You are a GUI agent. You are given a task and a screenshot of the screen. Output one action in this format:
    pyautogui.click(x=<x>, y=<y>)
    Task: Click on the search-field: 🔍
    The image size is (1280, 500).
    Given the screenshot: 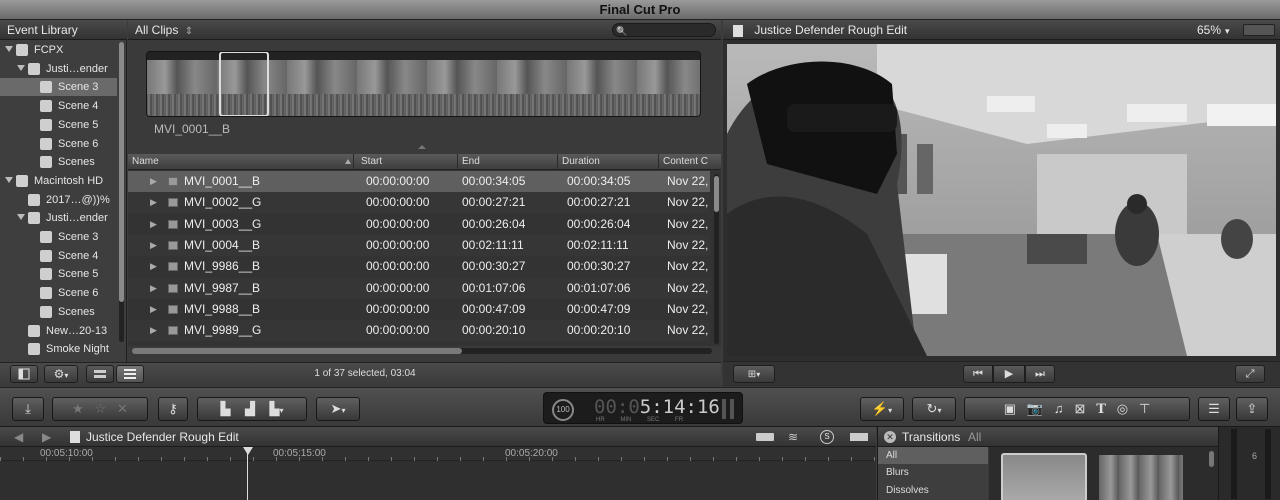 What is the action you would take?
    pyautogui.click(x=664, y=30)
    